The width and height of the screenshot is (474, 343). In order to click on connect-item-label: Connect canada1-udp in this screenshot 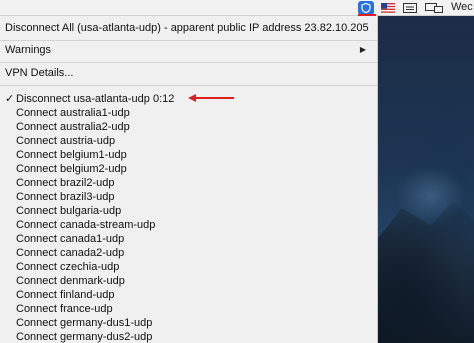, I will do `click(70, 239)`.